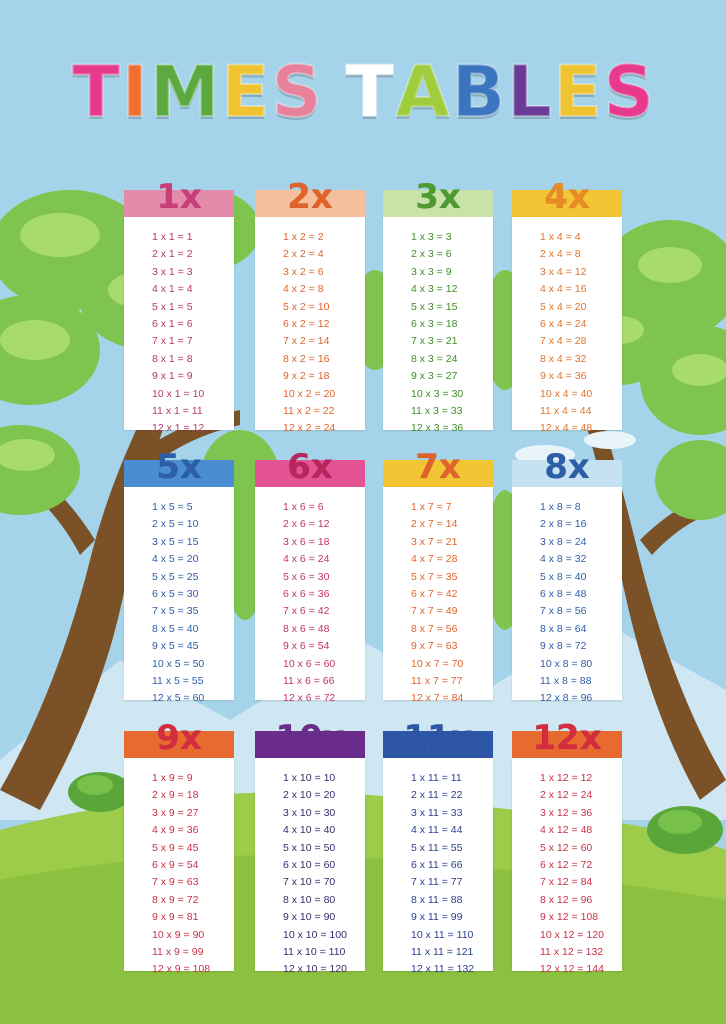  What do you see at coordinates (563, 593) in the screenshot?
I see `equation-row: 6 x 8 = 48` at bounding box center [563, 593].